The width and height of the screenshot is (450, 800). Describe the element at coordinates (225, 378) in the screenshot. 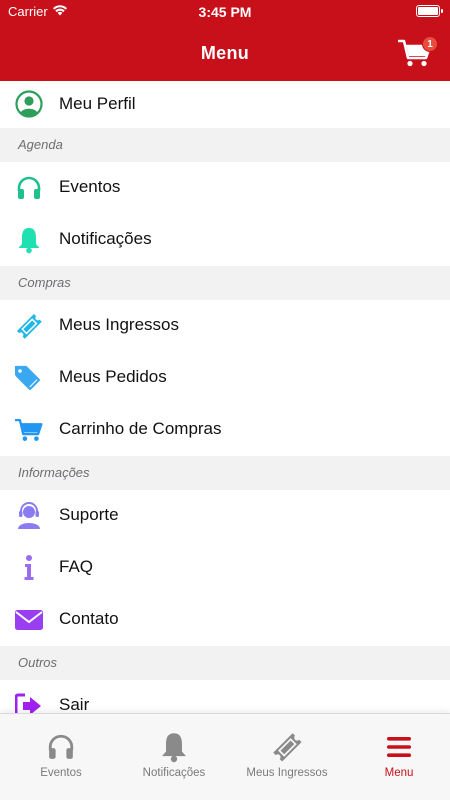

I see `menu-item-meus-pedidos: Meus Pedidos` at that location.